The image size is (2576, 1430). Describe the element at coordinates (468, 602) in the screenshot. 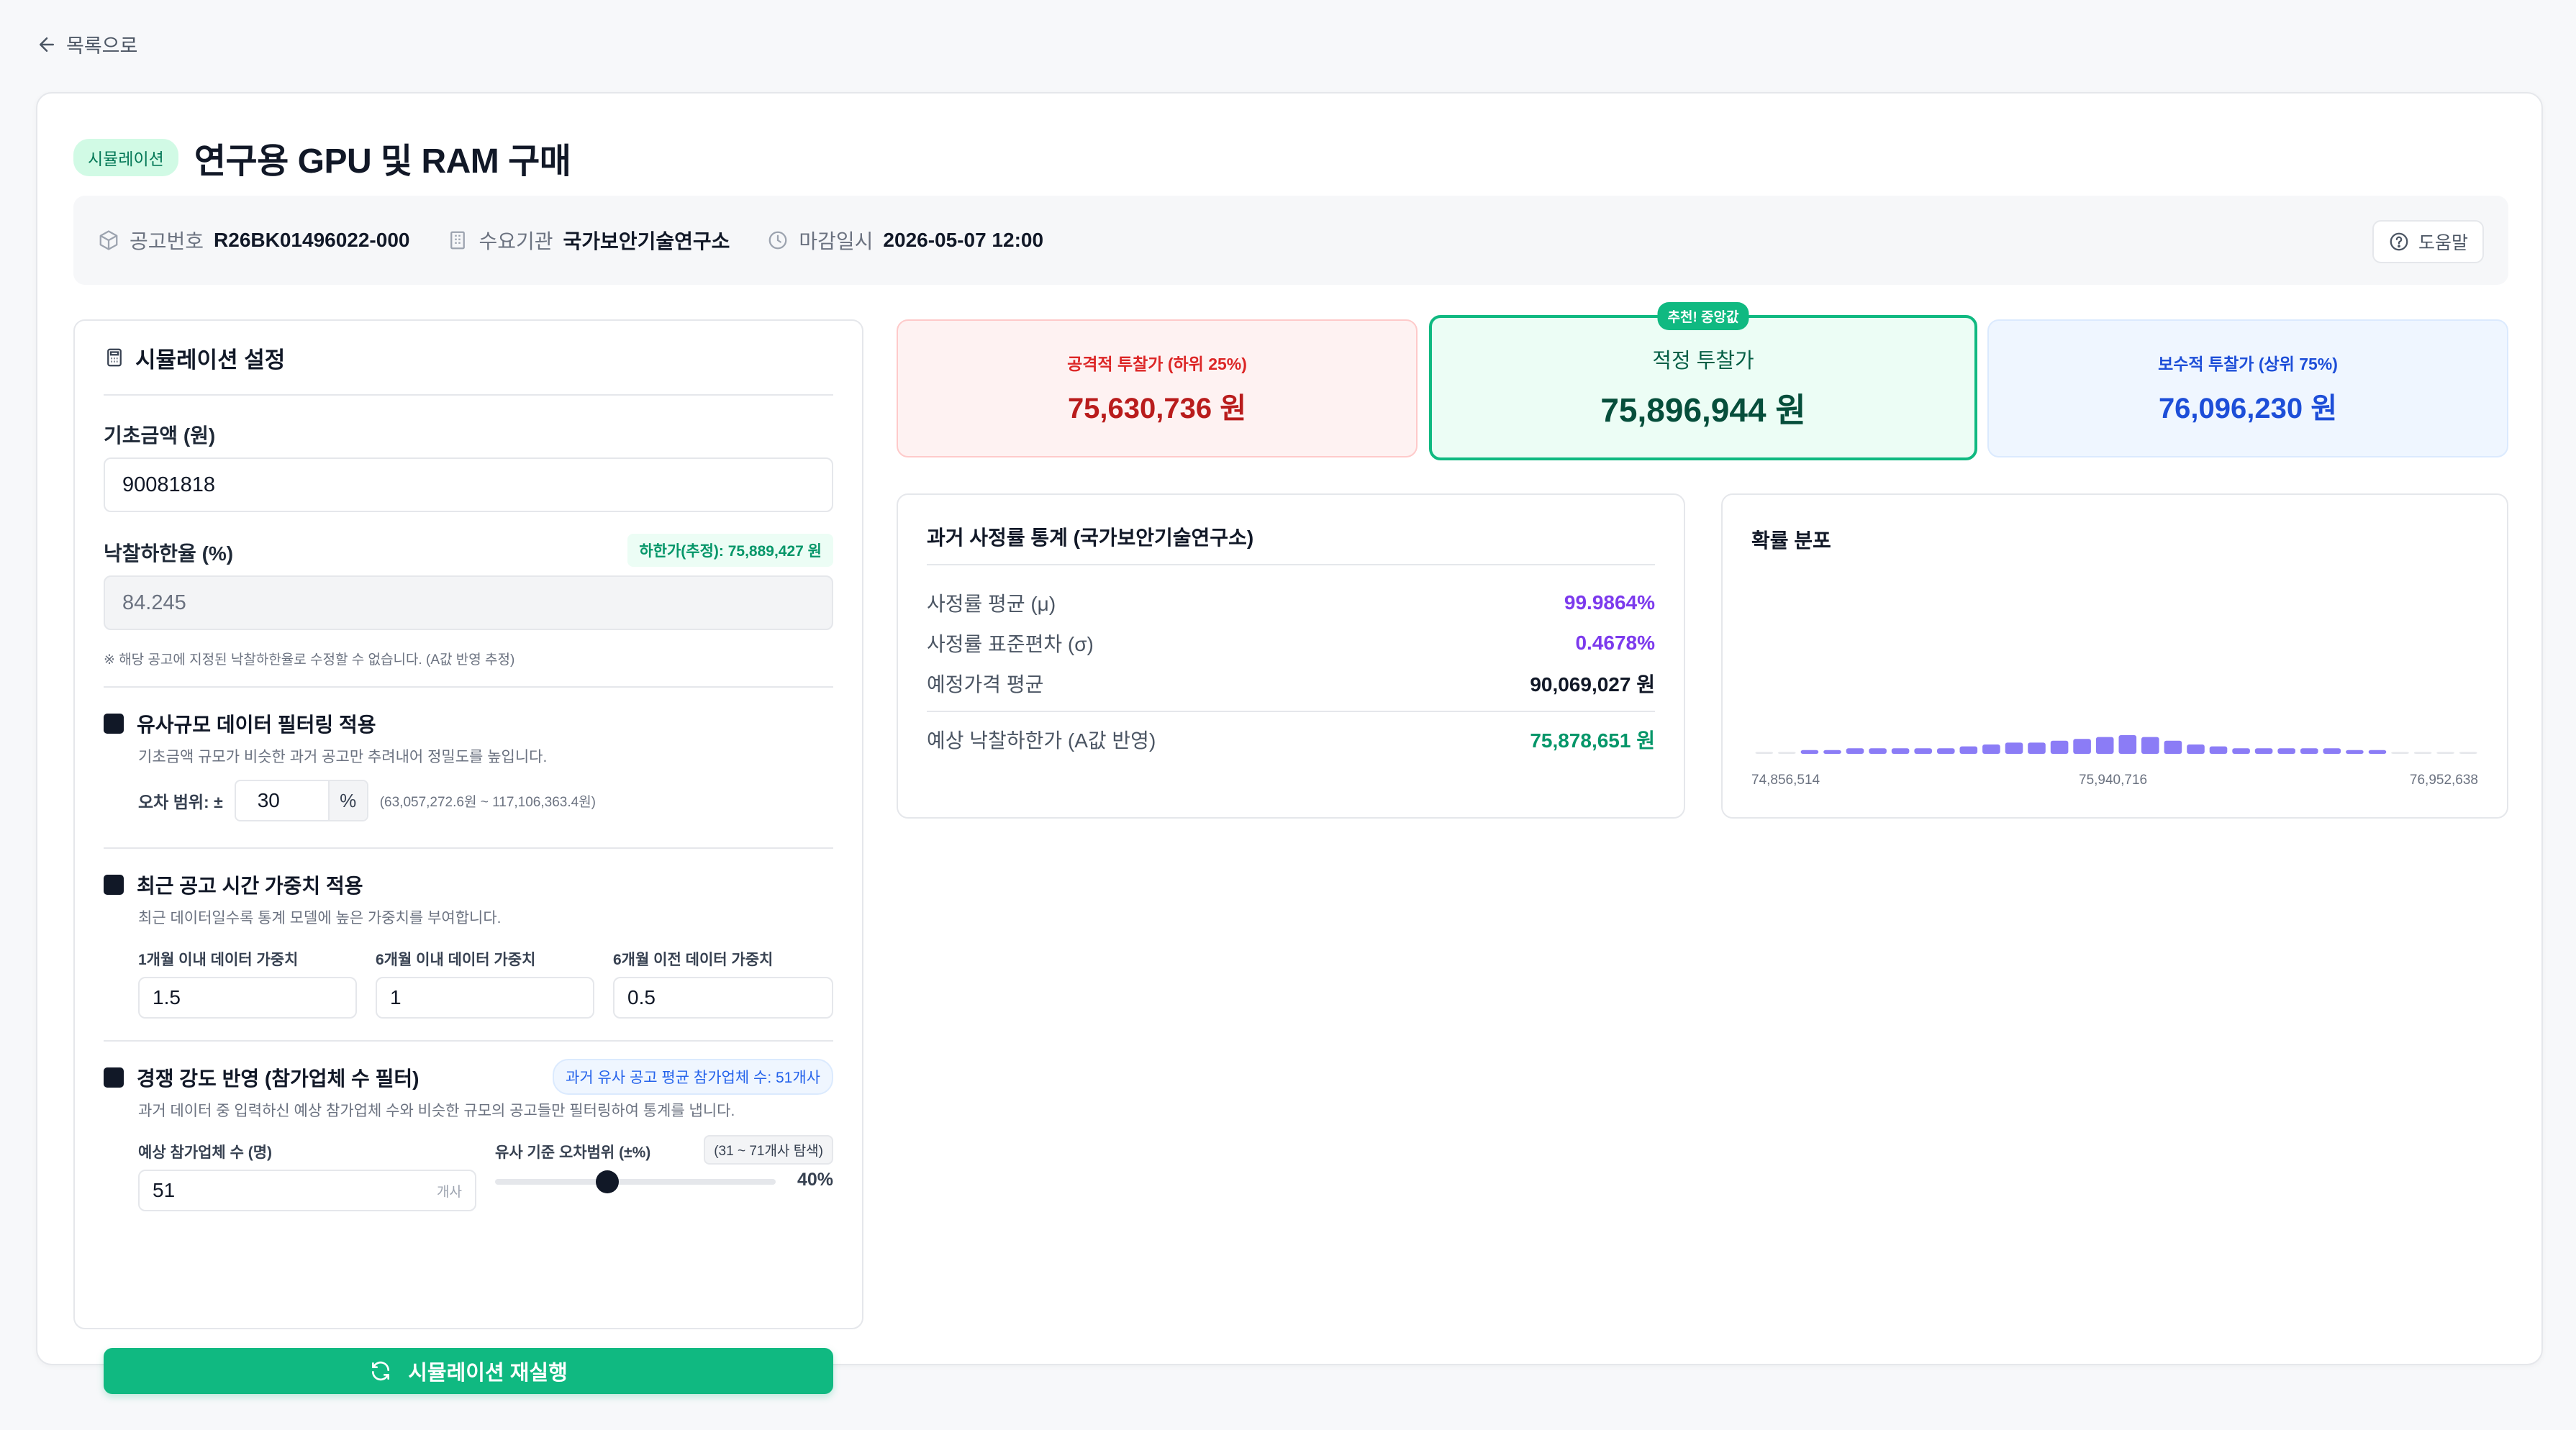

I see `lower-rate-input: 84.245` at that location.